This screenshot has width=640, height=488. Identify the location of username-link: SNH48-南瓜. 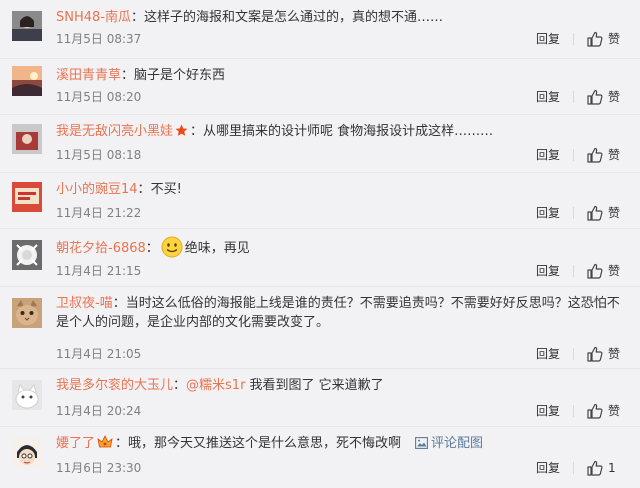
(93, 17).